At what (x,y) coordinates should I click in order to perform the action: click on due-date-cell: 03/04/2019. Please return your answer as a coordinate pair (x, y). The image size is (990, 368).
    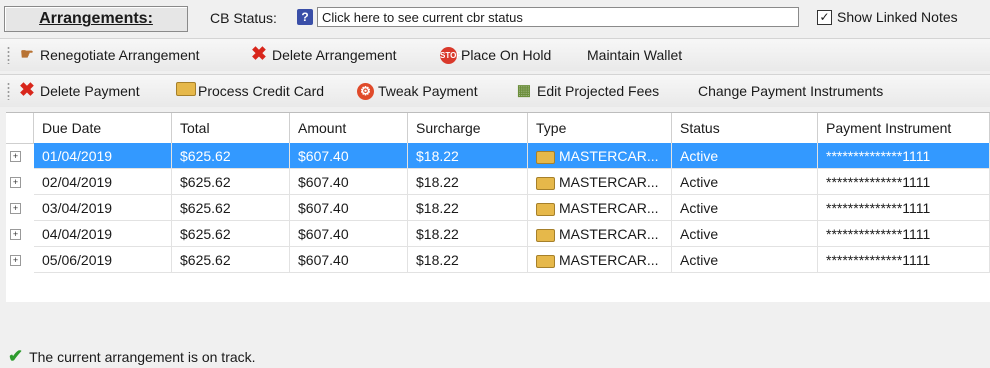
    Looking at the image, I should click on (103, 208).